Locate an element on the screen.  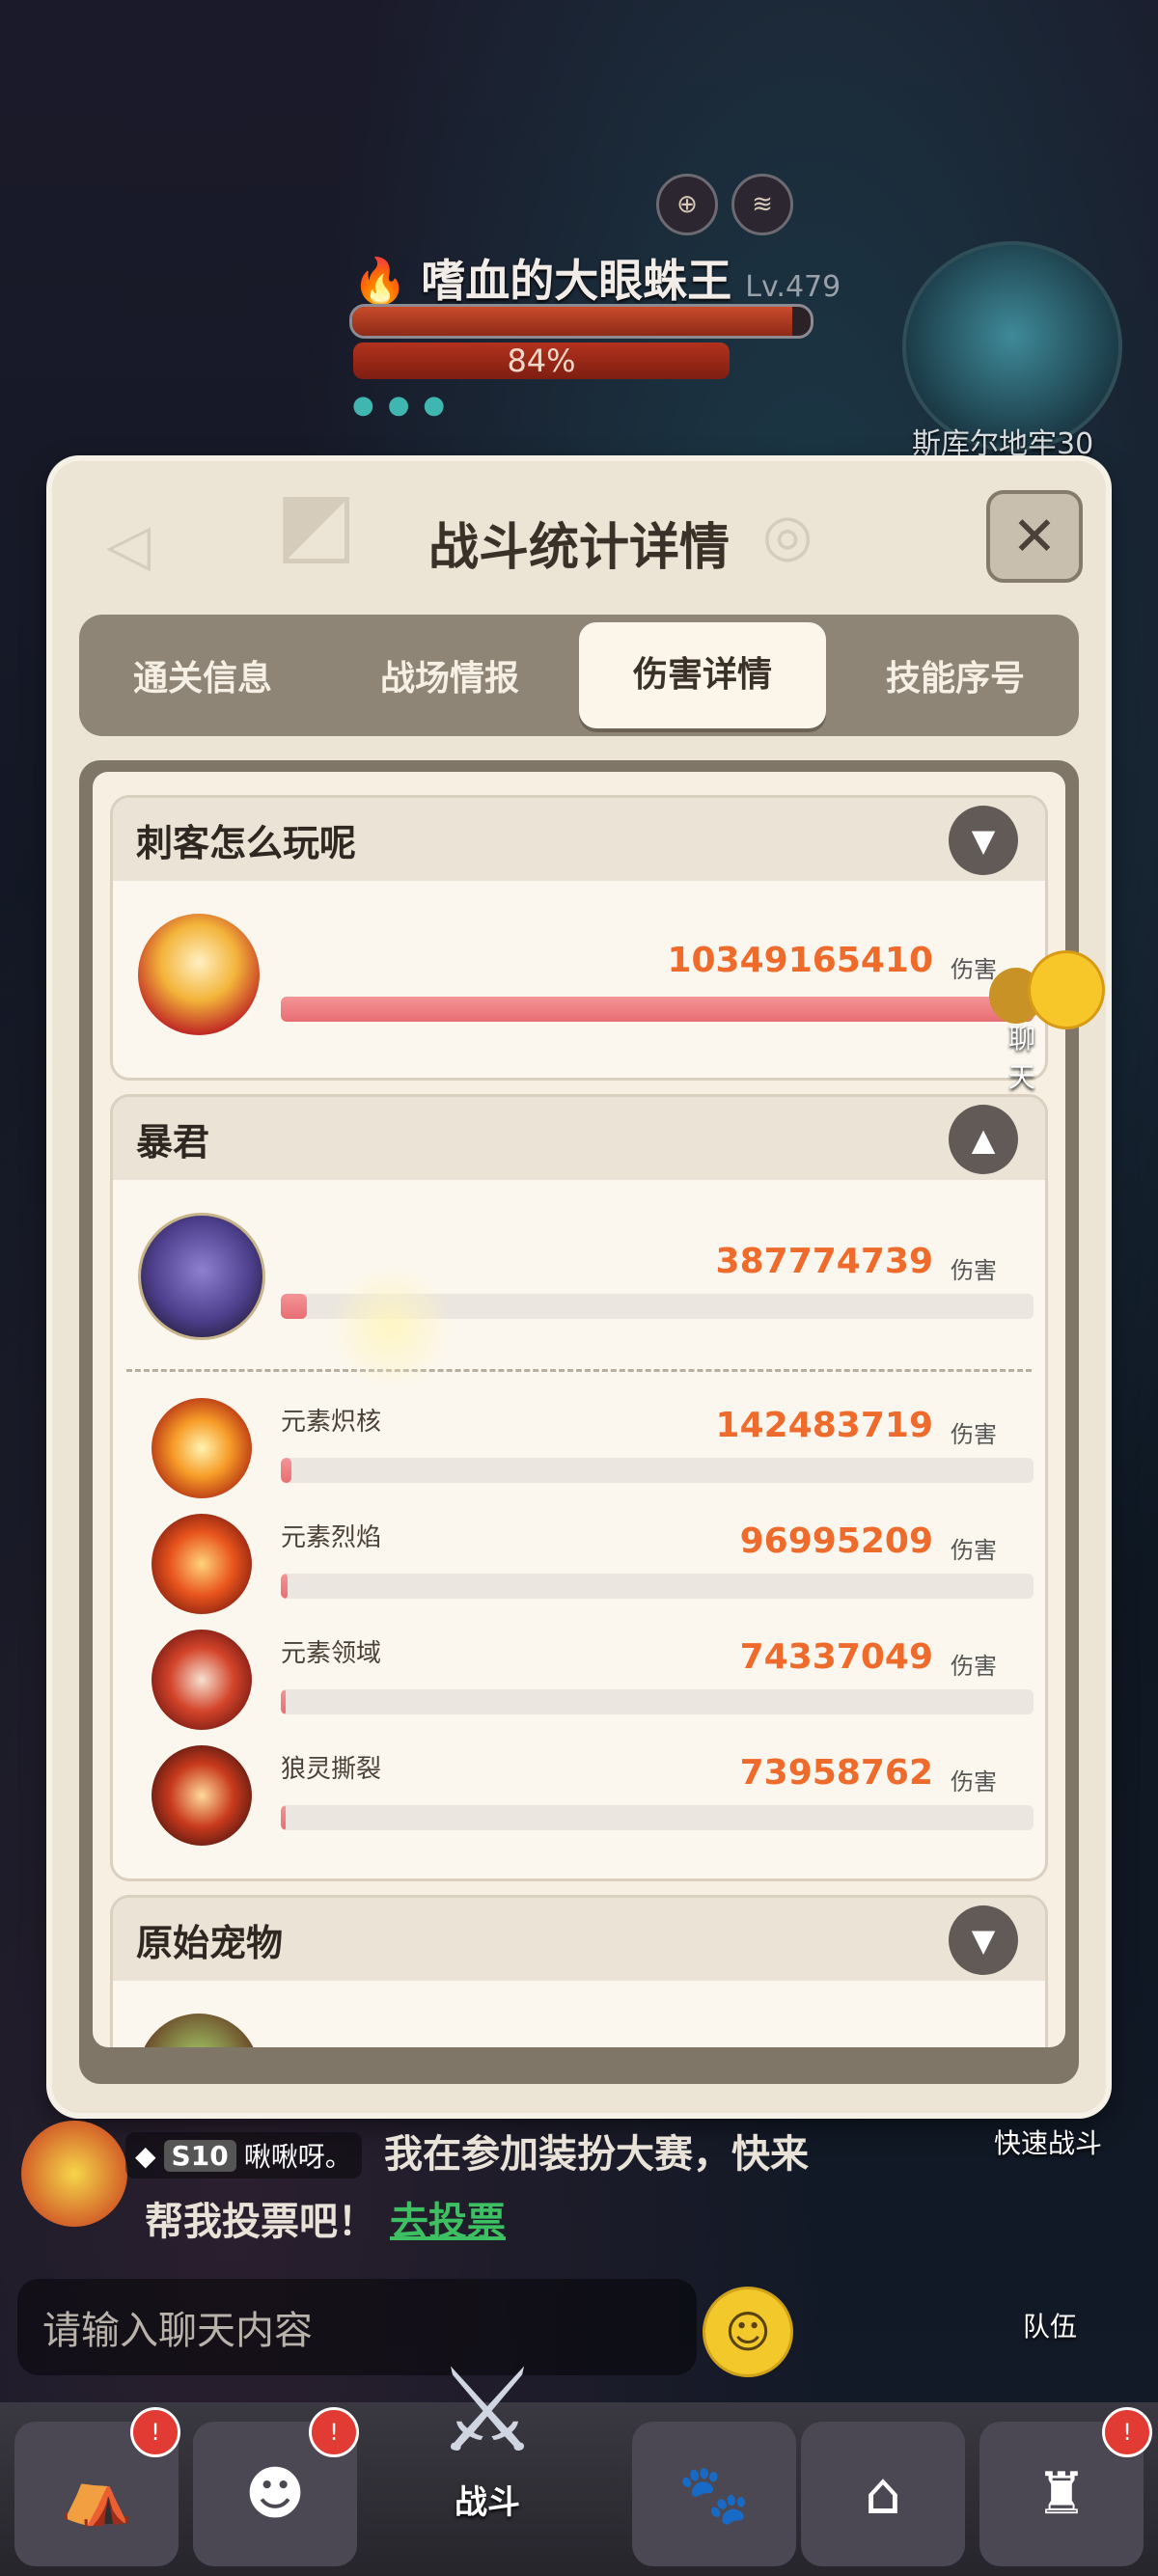
divider is located at coordinates (579, 1371).